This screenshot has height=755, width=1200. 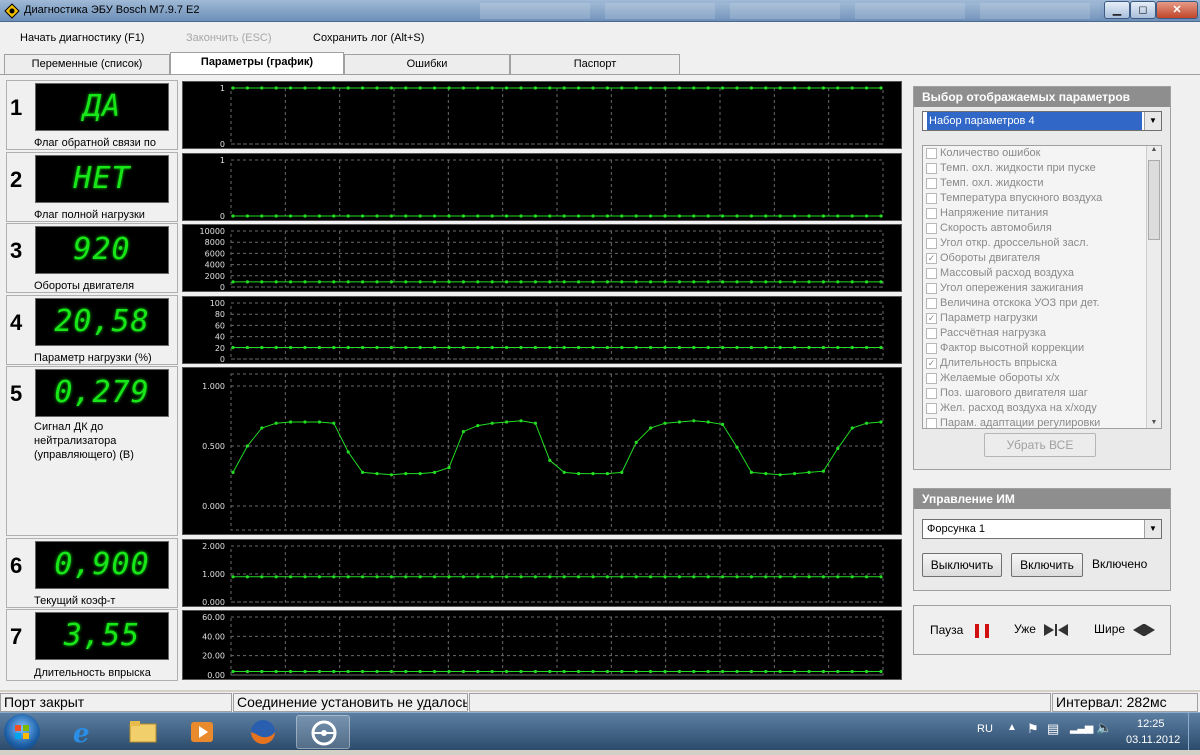 I want to click on param-checklist-item: Угол откр. дроссельной засл., so click(x=1042, y=243).